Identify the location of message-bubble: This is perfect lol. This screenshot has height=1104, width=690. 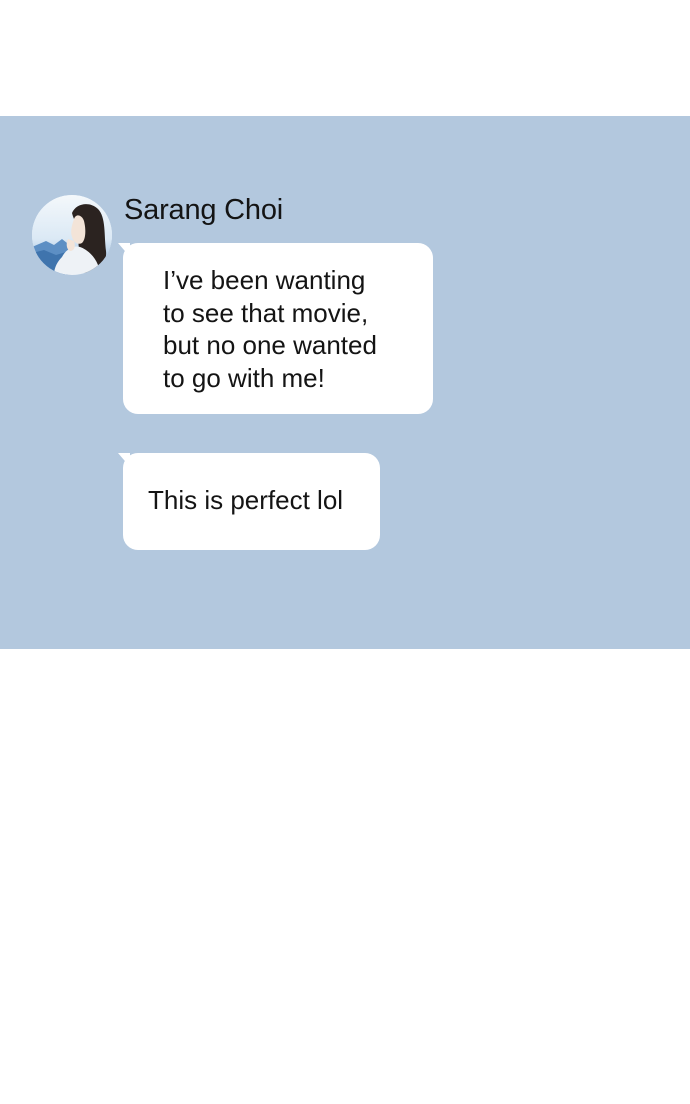
(249, 501).